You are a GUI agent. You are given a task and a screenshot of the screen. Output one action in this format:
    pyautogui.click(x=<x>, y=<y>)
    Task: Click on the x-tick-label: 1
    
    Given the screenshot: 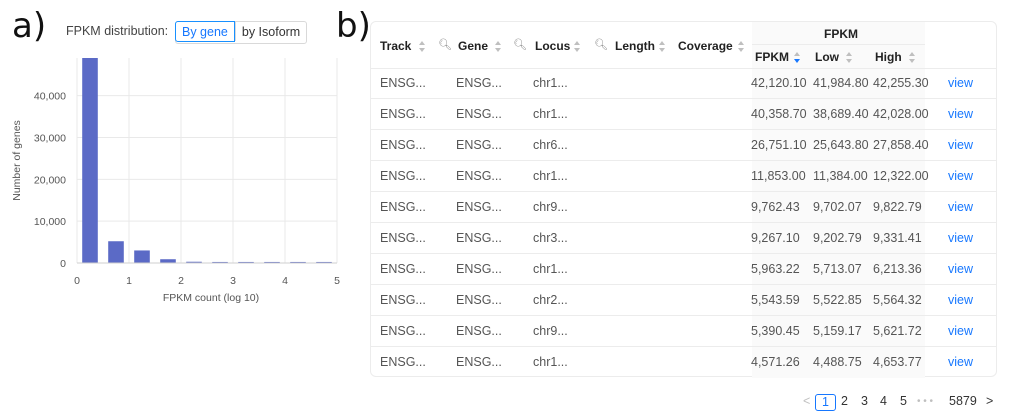 What is the action you would take?
    pyautogui.click(x=129, y=281)
    